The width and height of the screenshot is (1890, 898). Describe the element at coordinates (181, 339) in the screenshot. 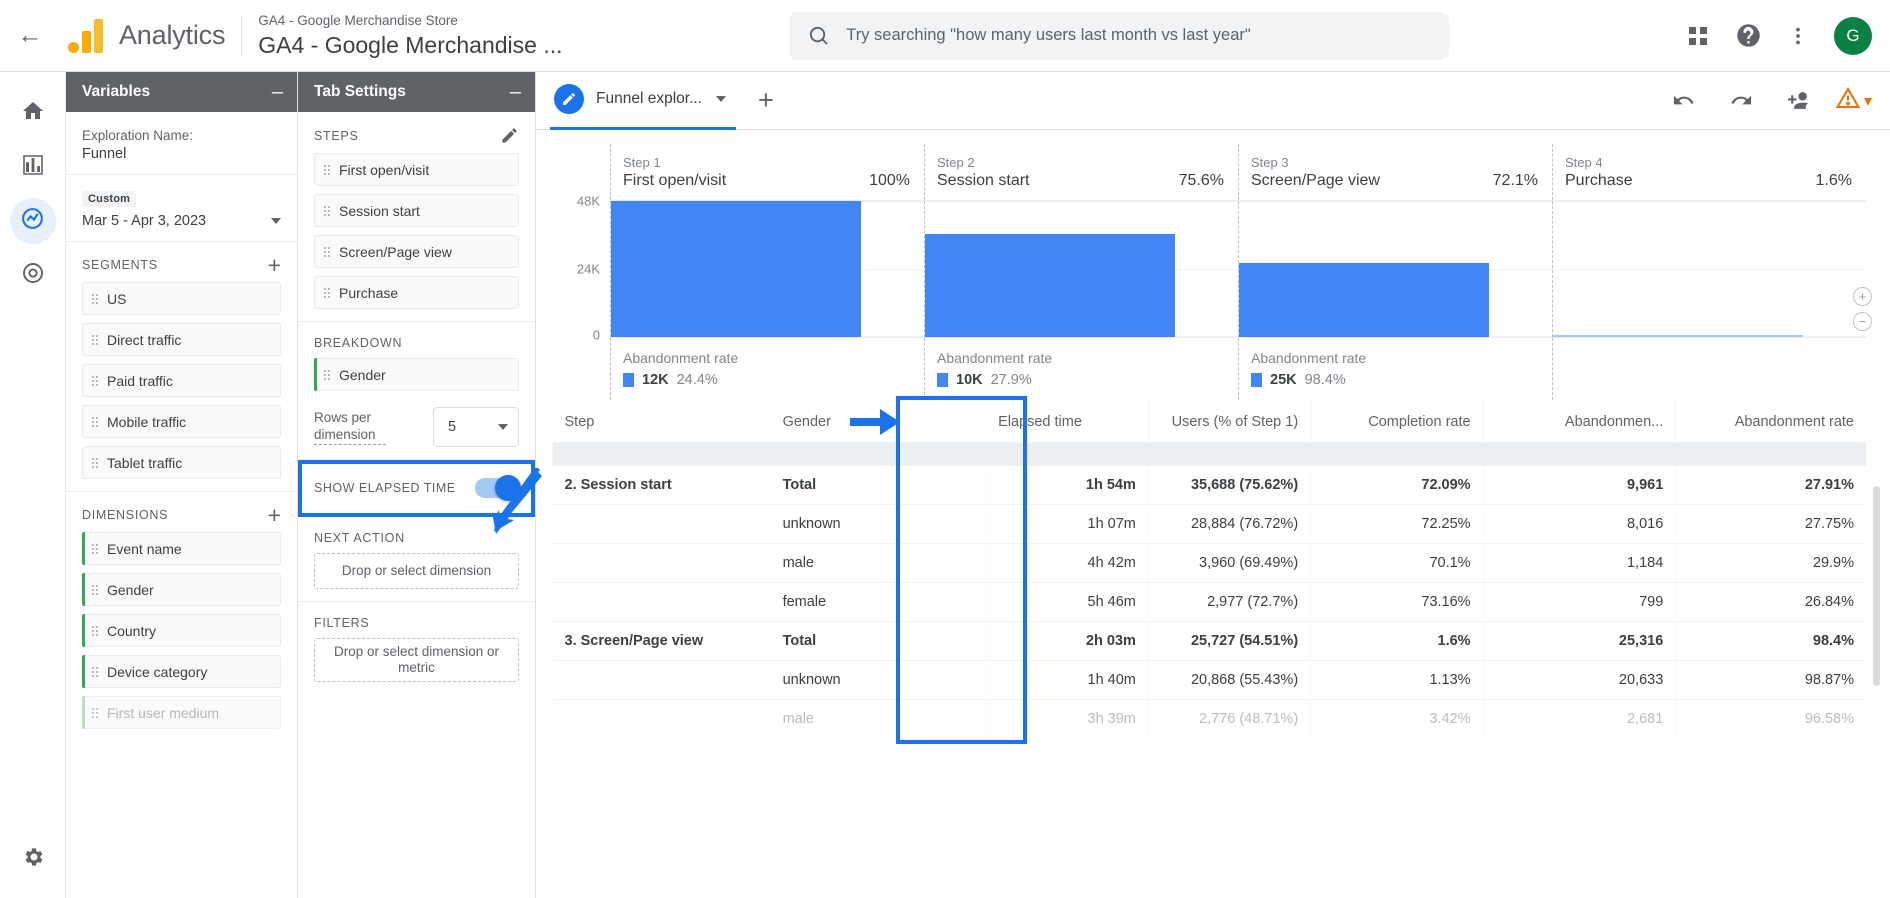

I see `list-item: Direct traffic` at that location.